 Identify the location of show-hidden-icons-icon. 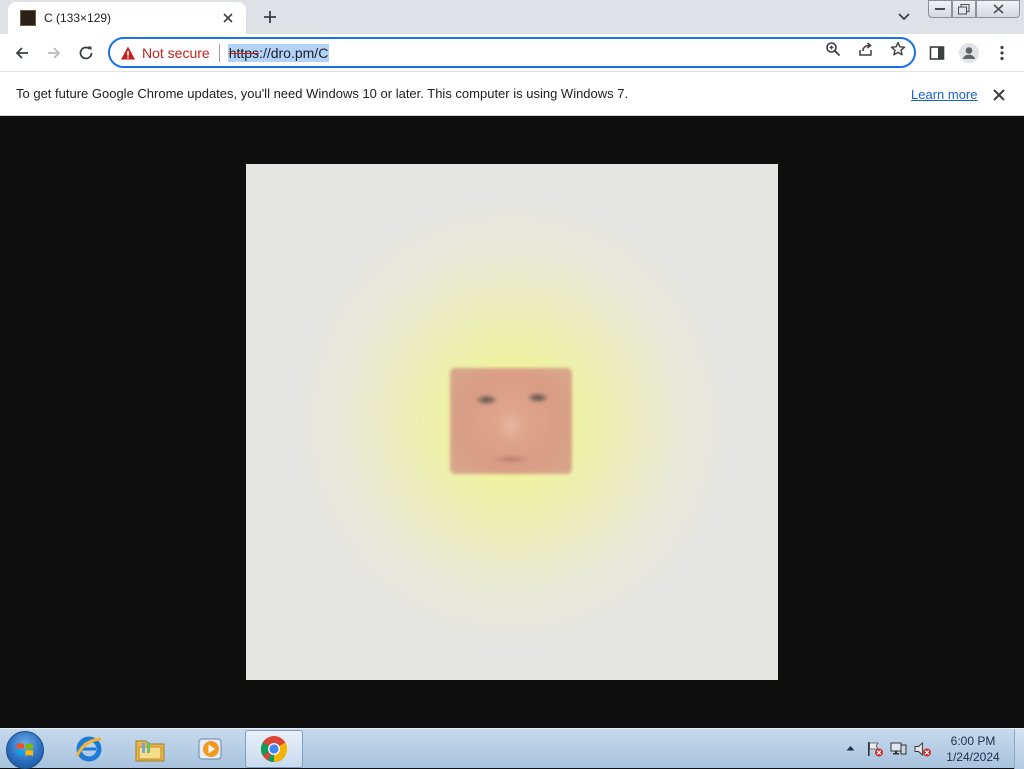
(850, 748).